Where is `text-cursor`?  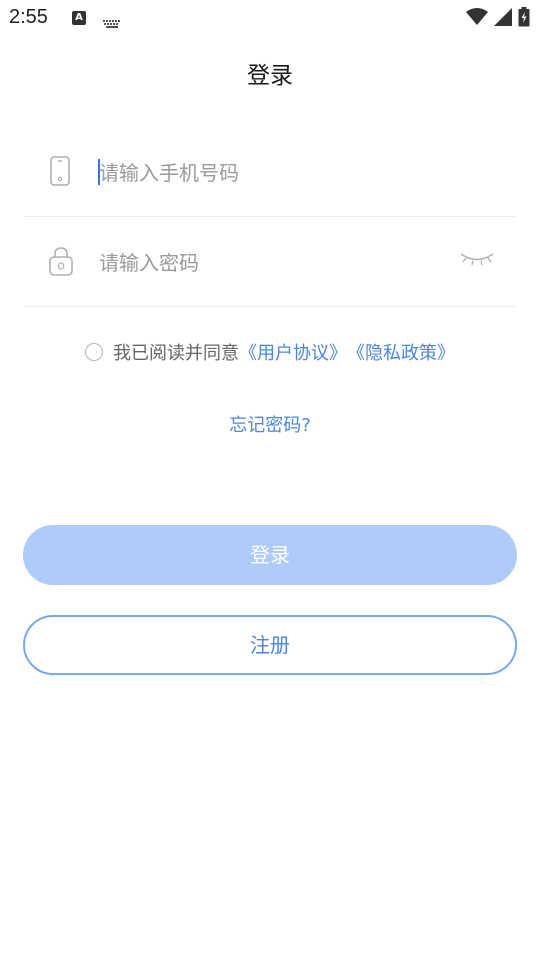
text-cursor is located at coordinates (99, 172).